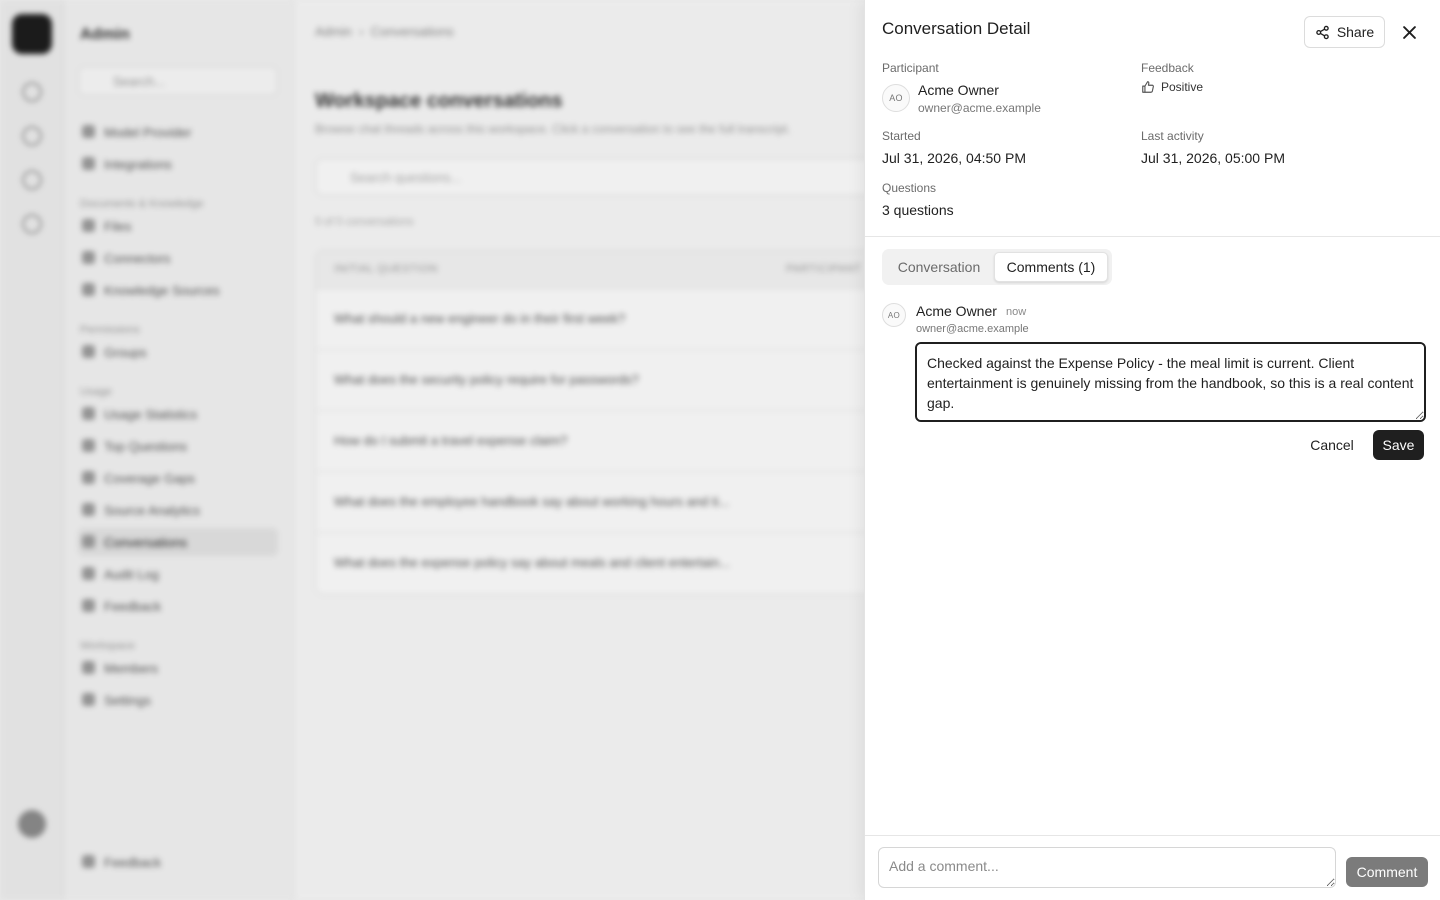 Image resolution: width=1440 pixels, height=900 pixels. I want to click on detail-tabs: Conversation Comments (1), so click(997, 267).